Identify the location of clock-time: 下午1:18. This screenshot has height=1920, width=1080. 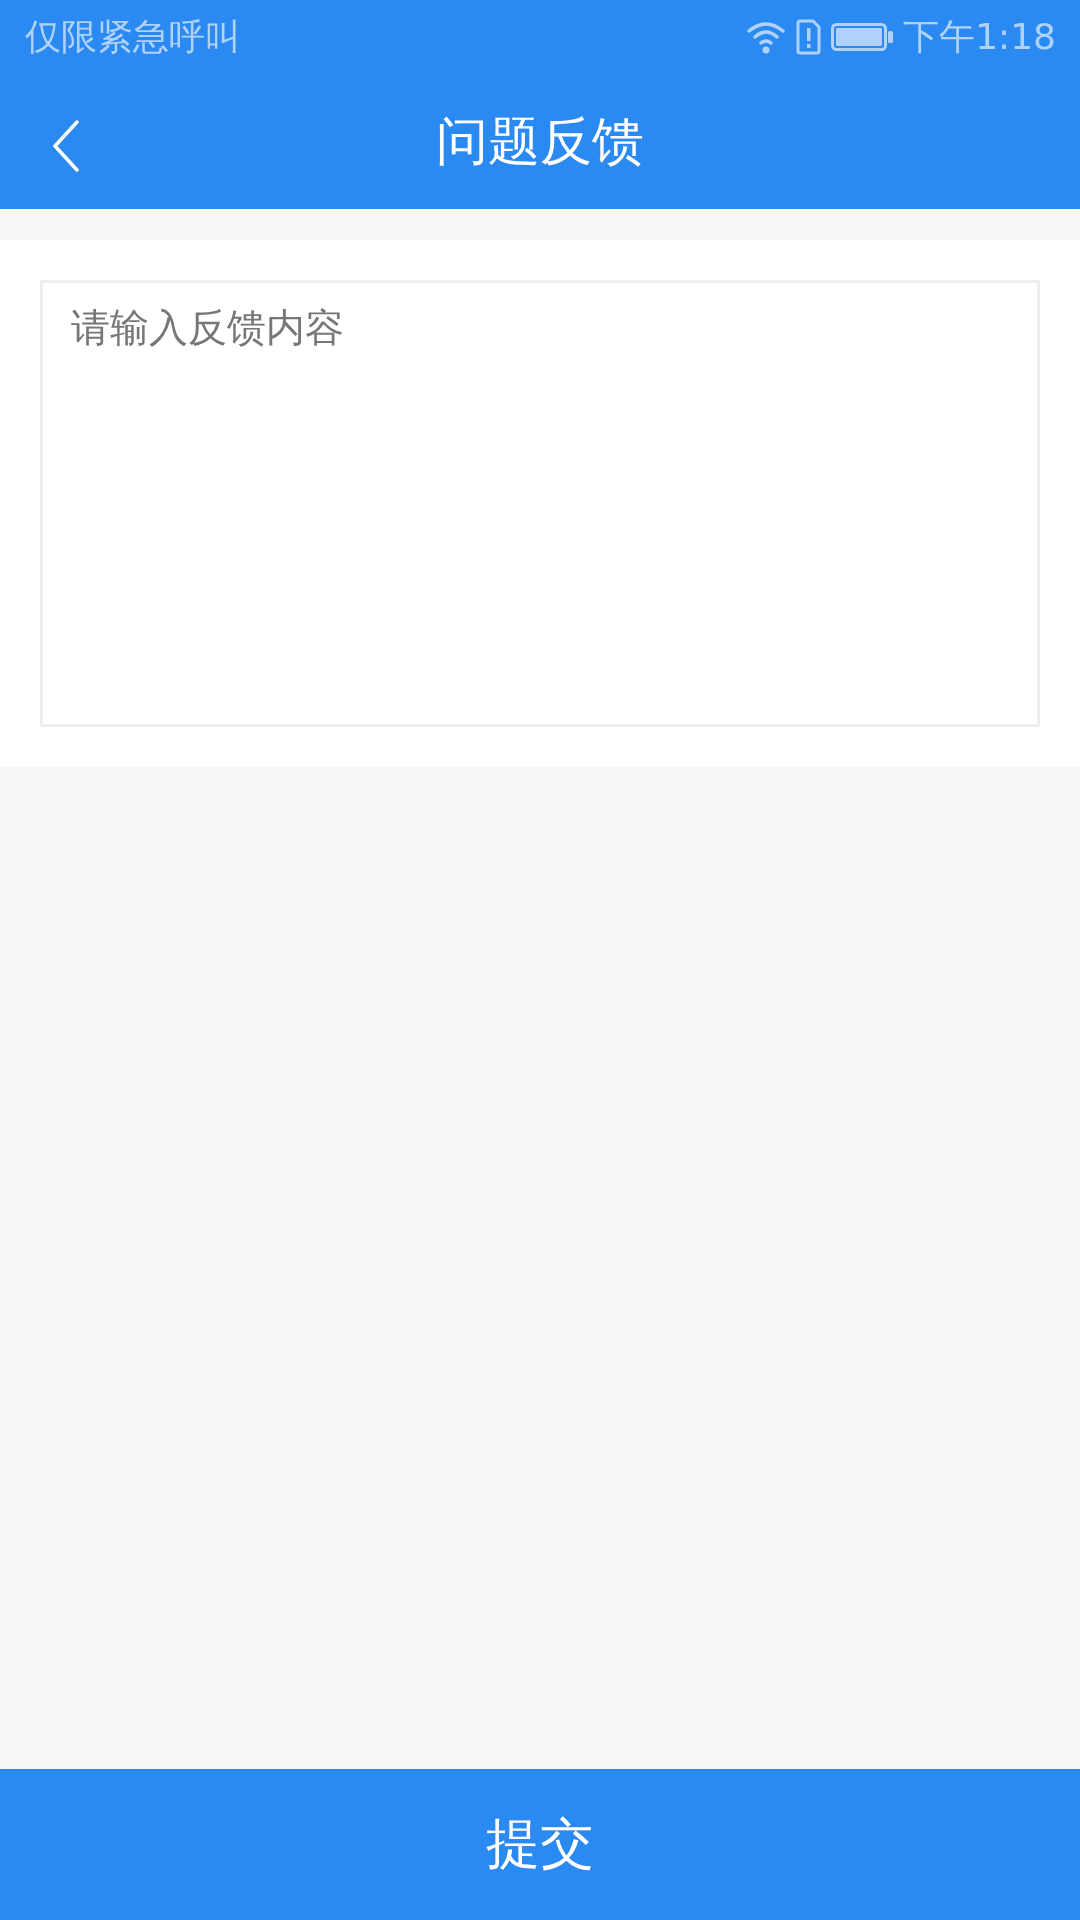
(979, 36).